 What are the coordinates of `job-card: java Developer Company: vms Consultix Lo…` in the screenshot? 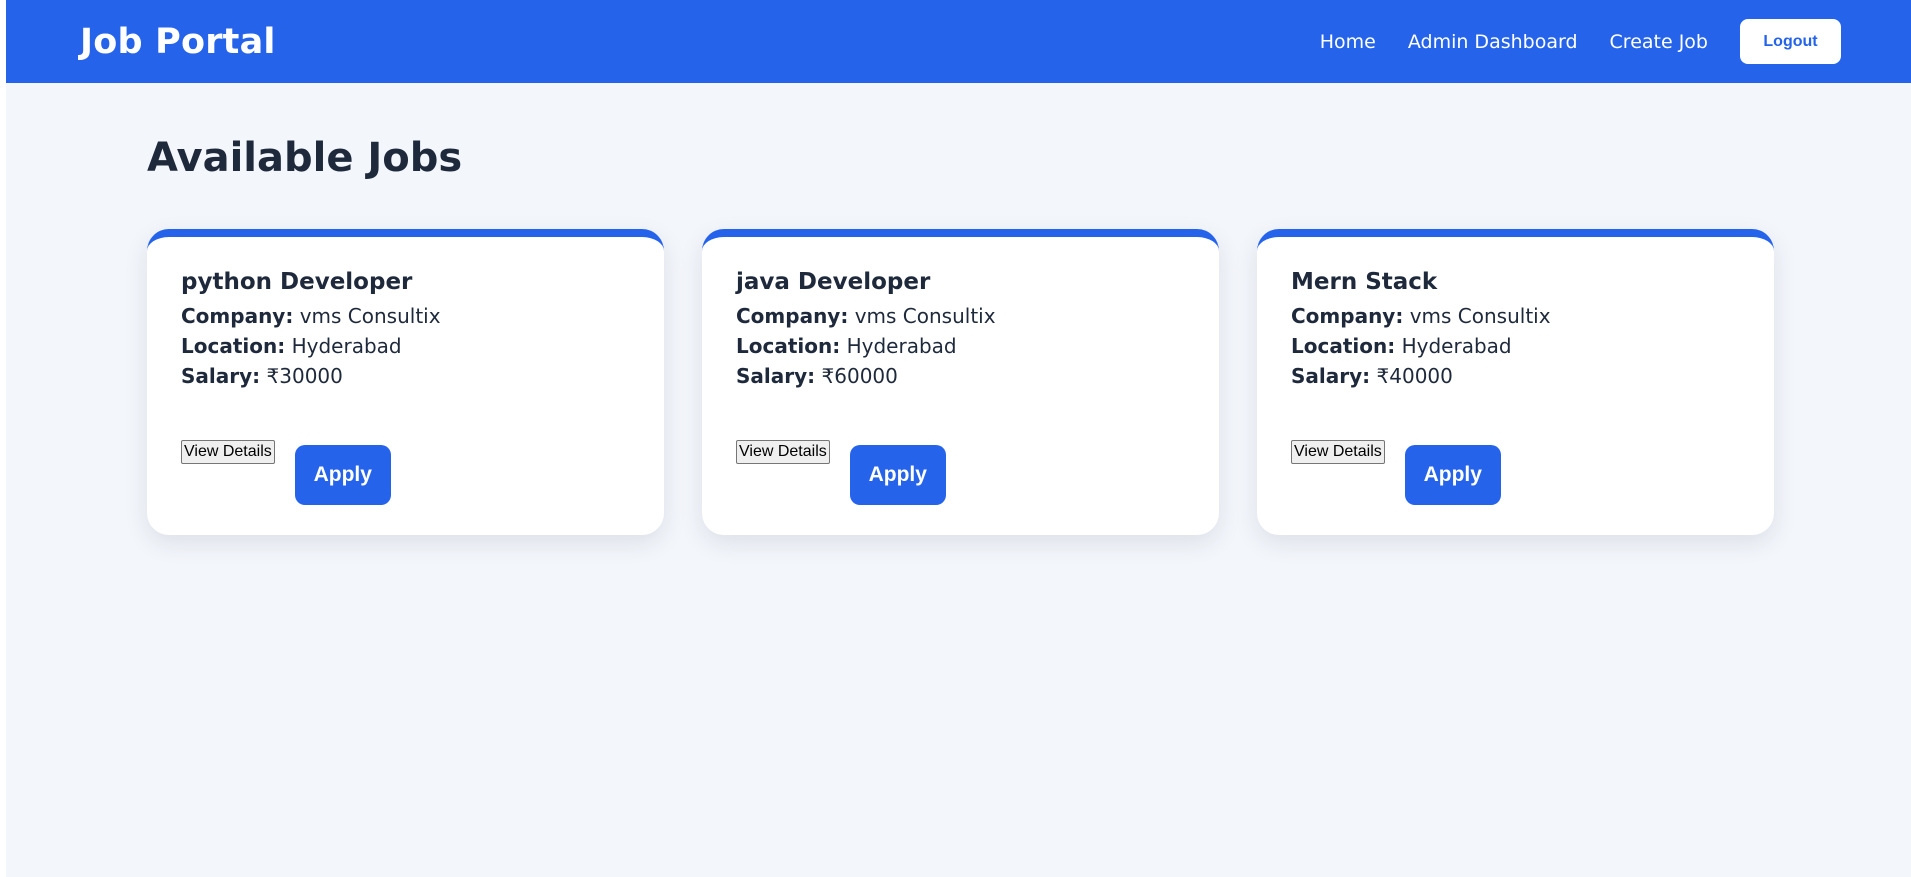 It's located at (960, 382).